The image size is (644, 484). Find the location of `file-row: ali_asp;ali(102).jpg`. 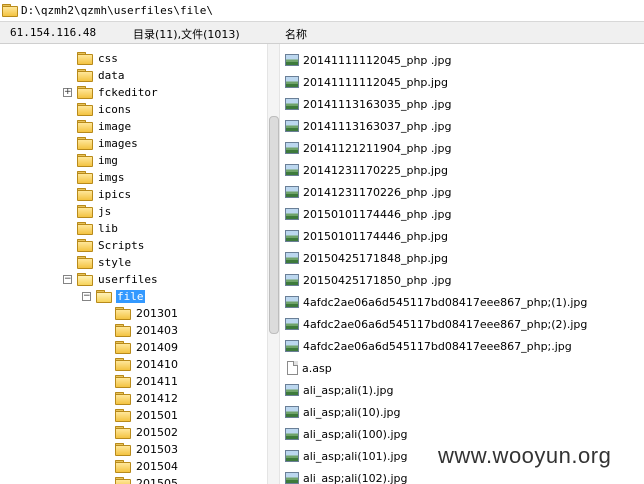

file-row: ali_asp;ali(102).jpg is located at coordinates (344, 475).